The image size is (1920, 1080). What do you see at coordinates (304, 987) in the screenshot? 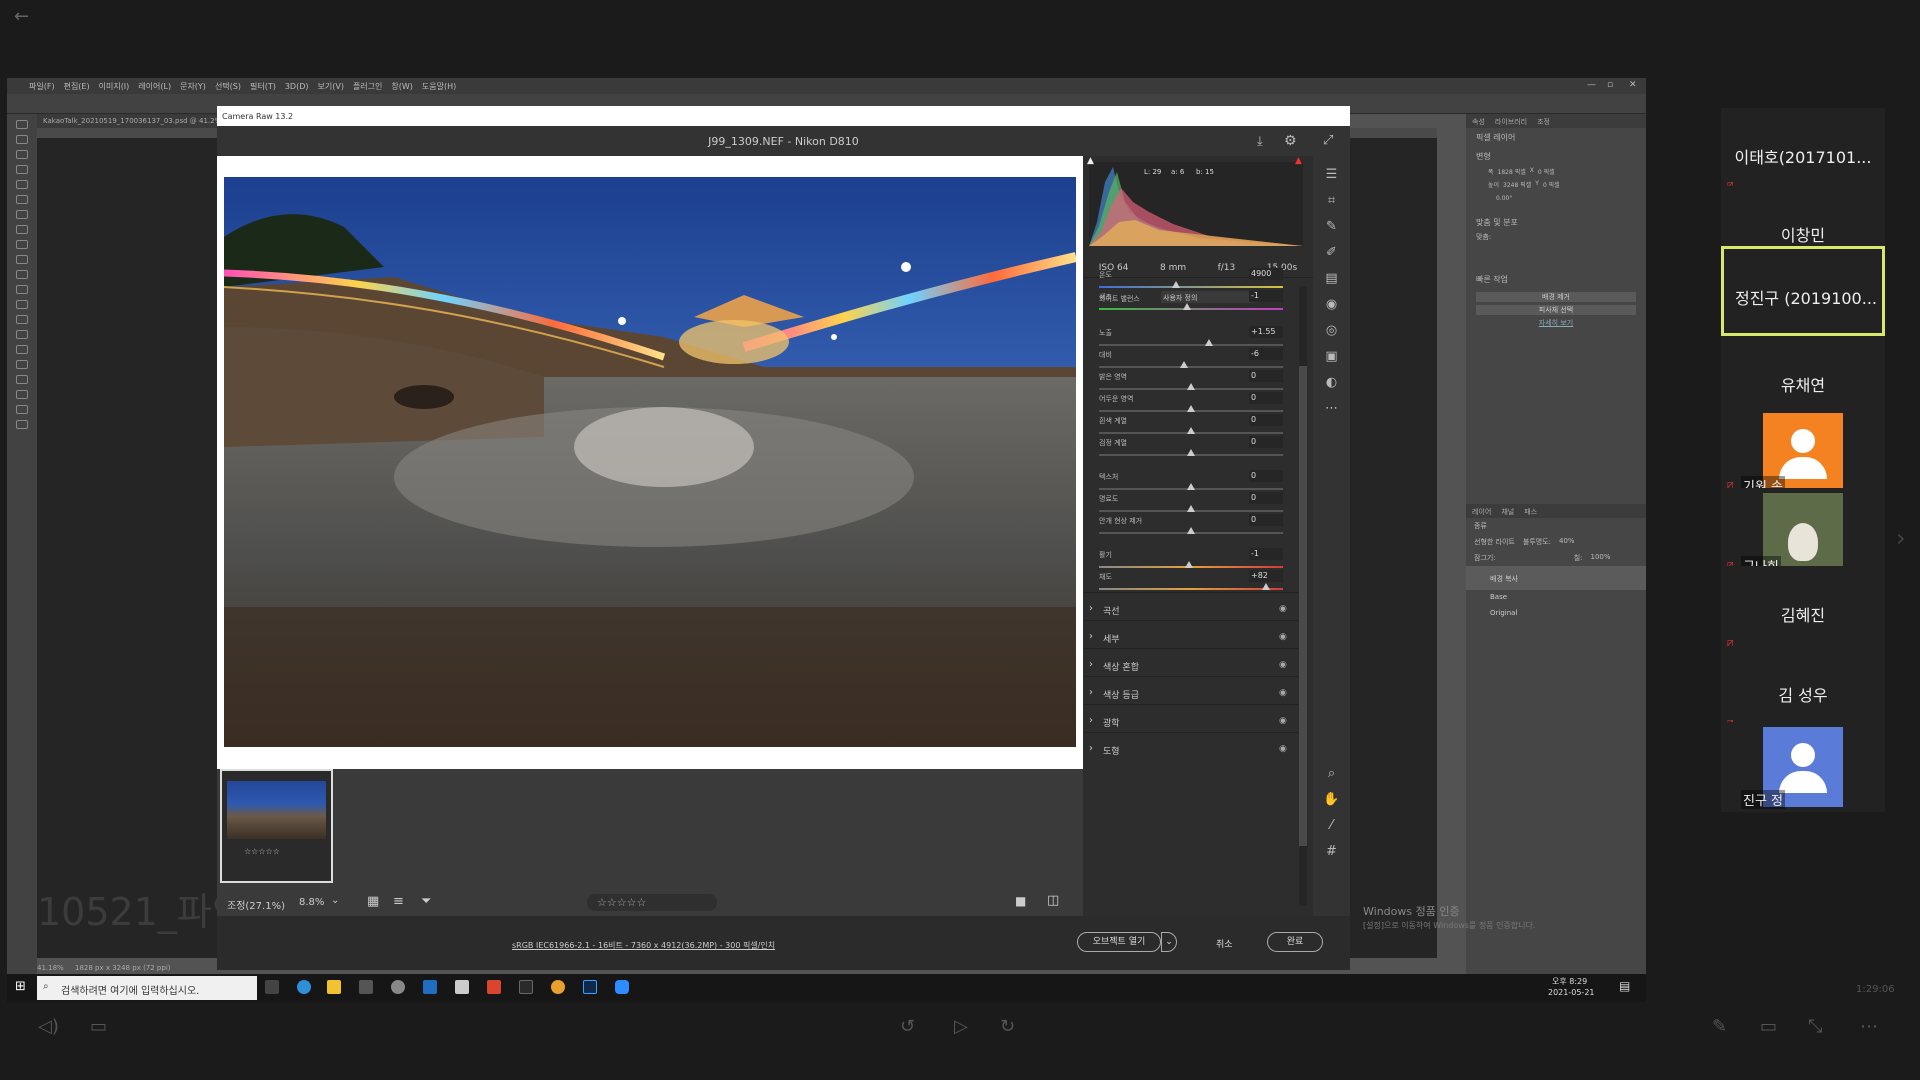
I see `edge-icon` at bounding box center [304, 987].